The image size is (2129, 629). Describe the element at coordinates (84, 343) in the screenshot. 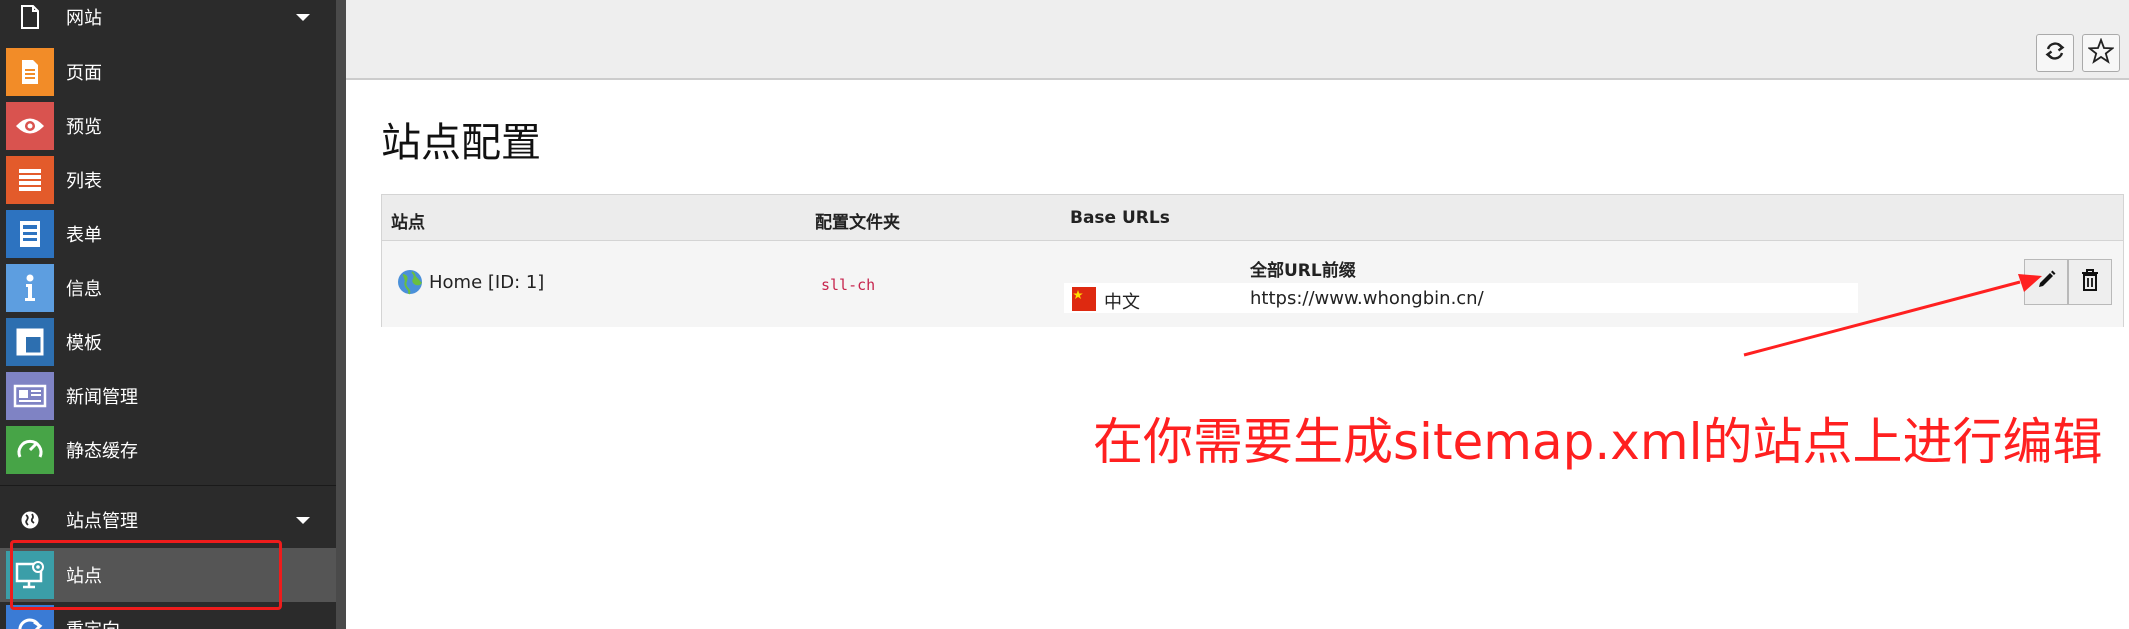

I see `sidebar-item-label: 模板` at that location.